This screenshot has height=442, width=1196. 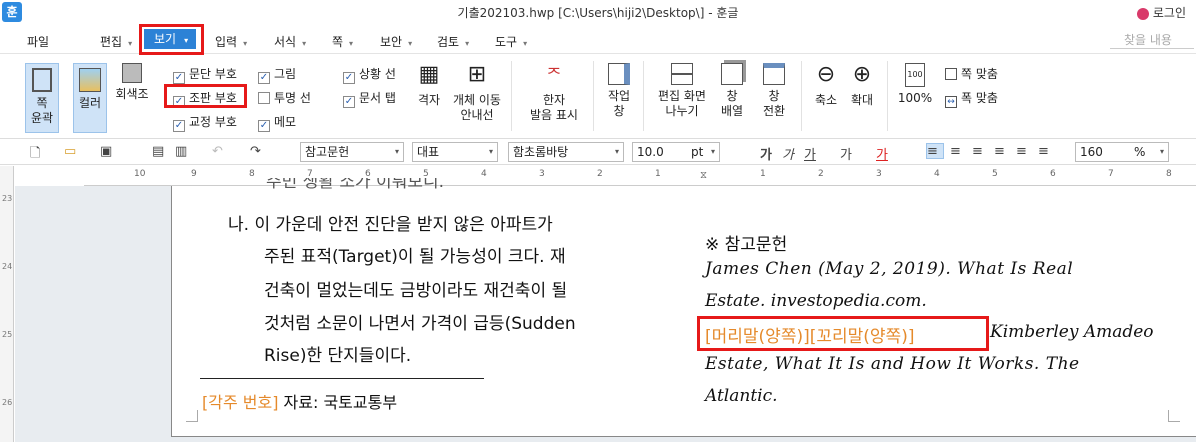 What do you see at coordinates (455, 152) in the screenshot?
I see `language-select: 대표 ▾` at bounding box center [455, 152].